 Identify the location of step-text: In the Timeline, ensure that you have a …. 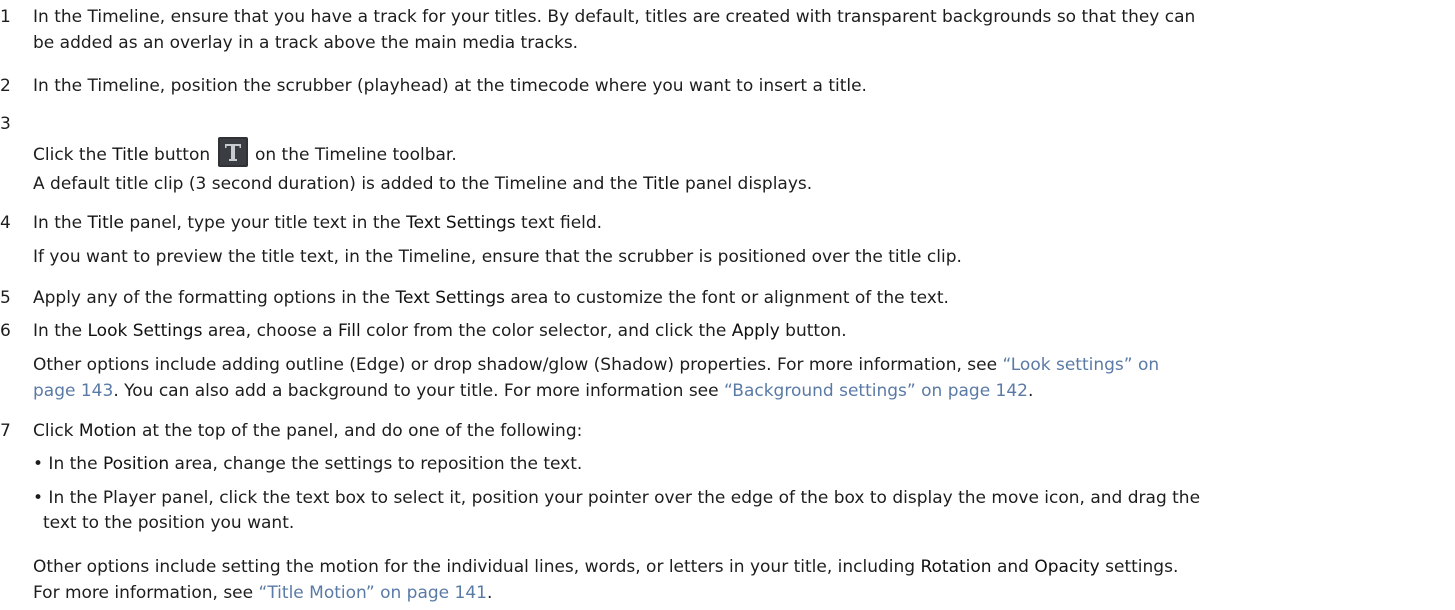
(614, 17).